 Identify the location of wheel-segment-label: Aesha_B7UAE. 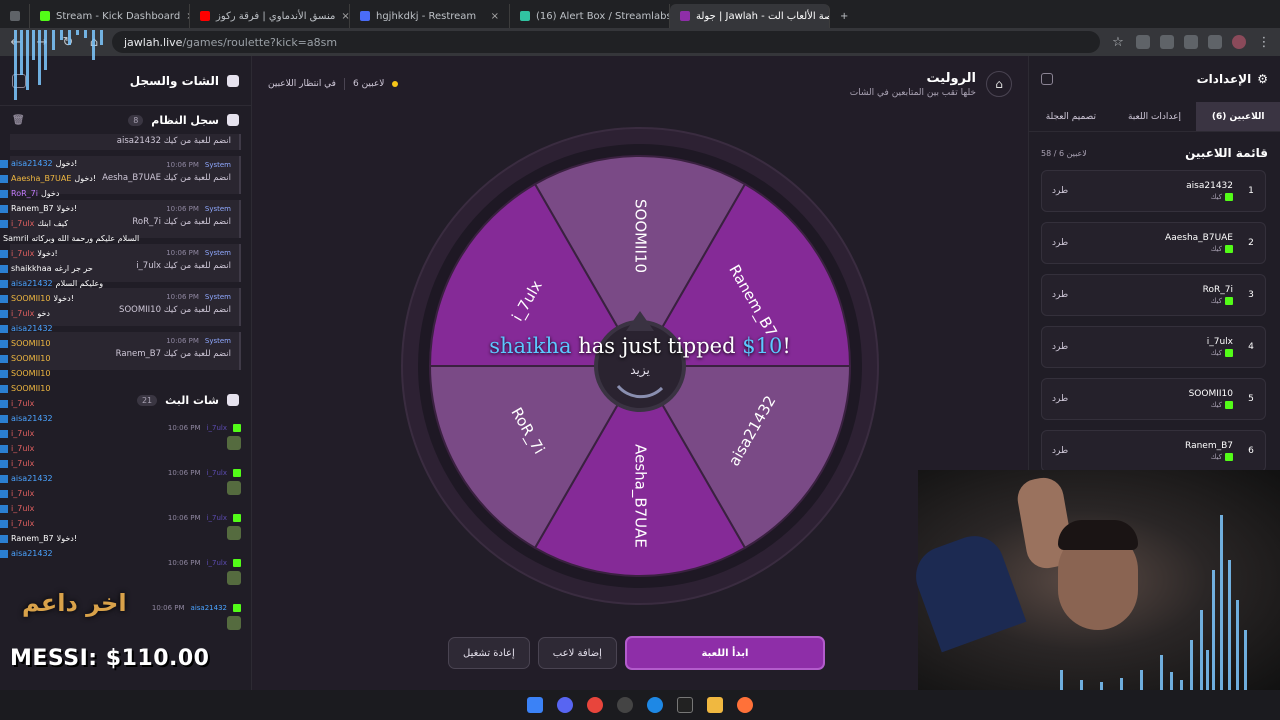
(640, 496).